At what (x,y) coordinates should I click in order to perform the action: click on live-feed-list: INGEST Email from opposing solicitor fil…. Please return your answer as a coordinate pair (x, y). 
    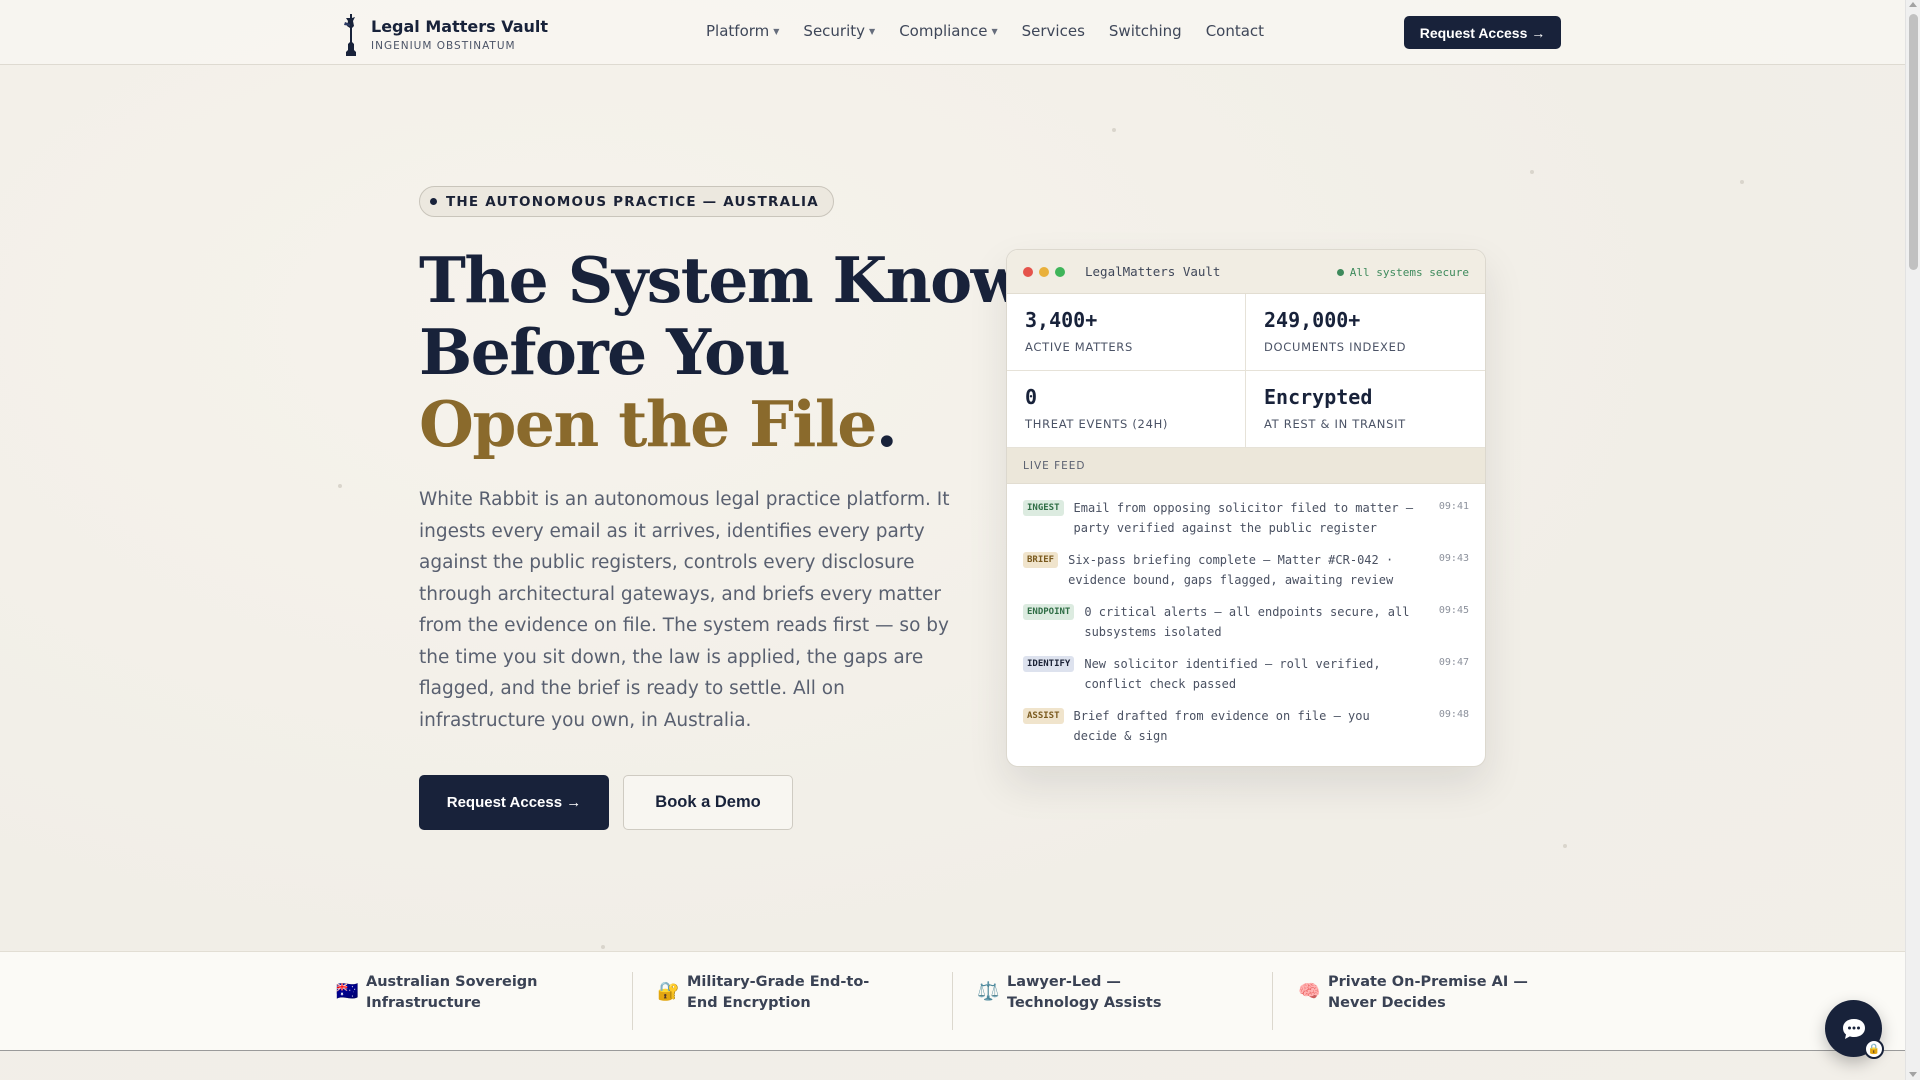
    Looking at the image, I should click on (1246, 615).